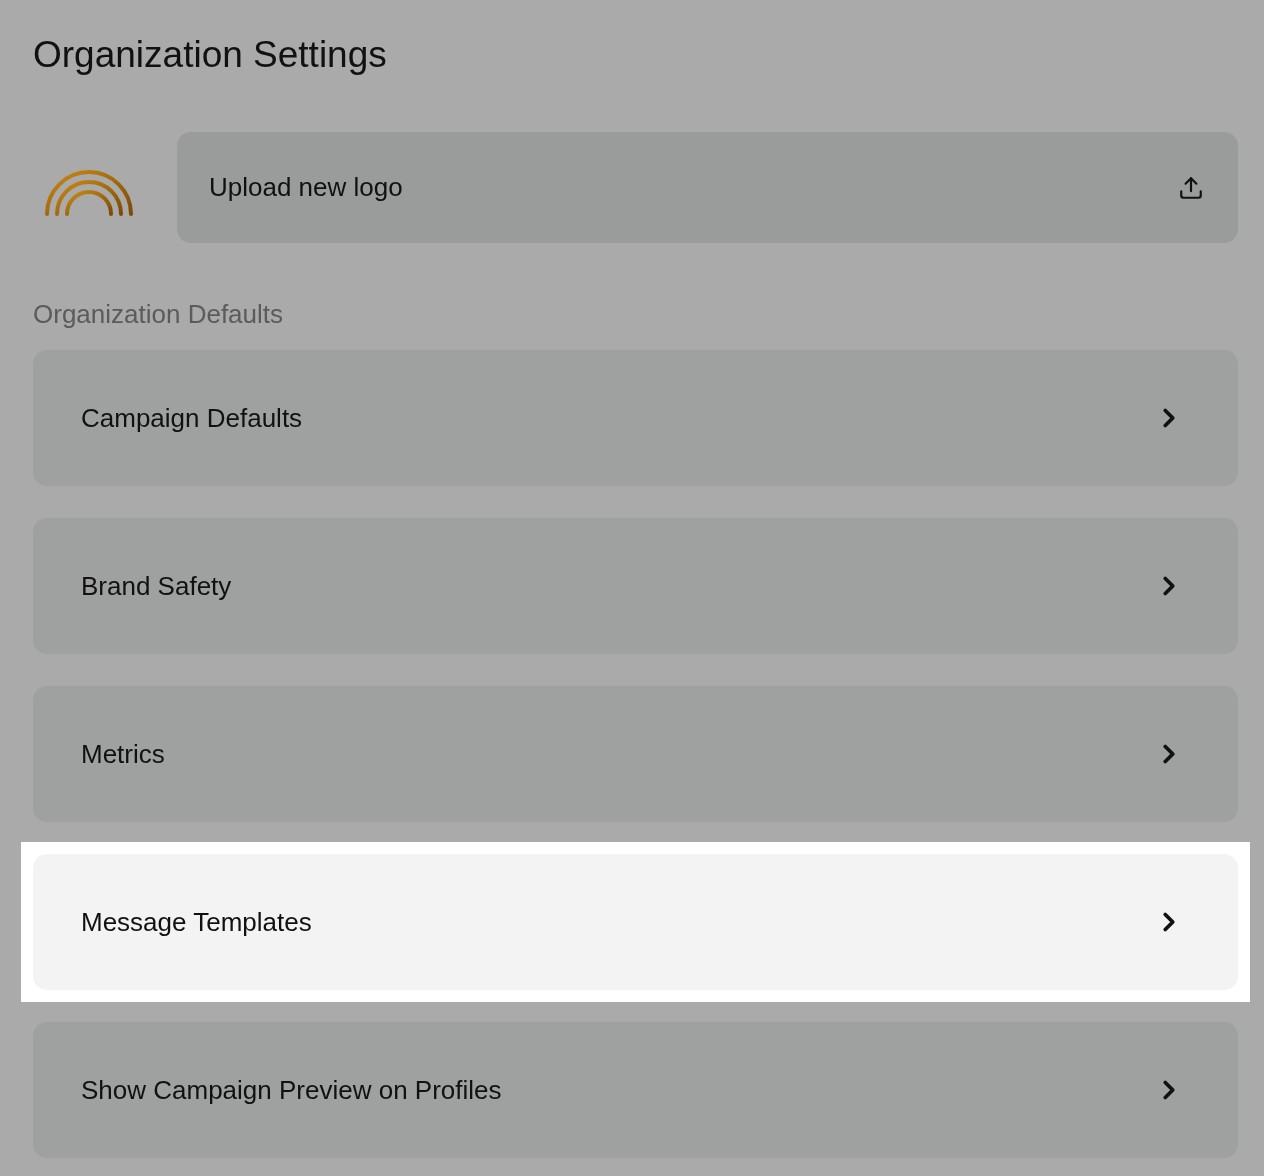  Describe the element at coordinates (635, 586) in the screenshot. I see `settings-item: Brand Safety` at that location.